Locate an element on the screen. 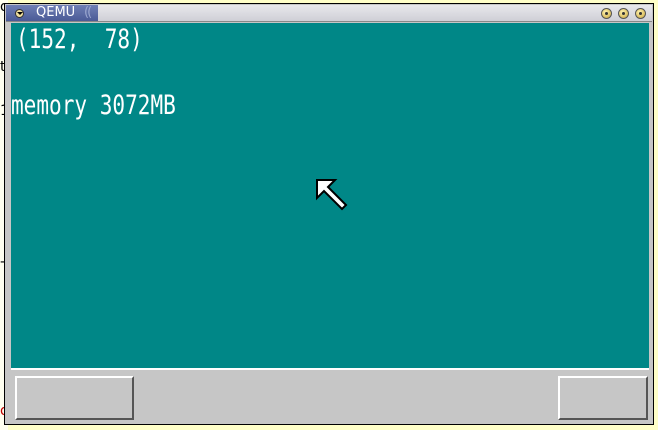 The height and width of the screenshot is (430, 658). window-controls is located at coordinates (623, 13).